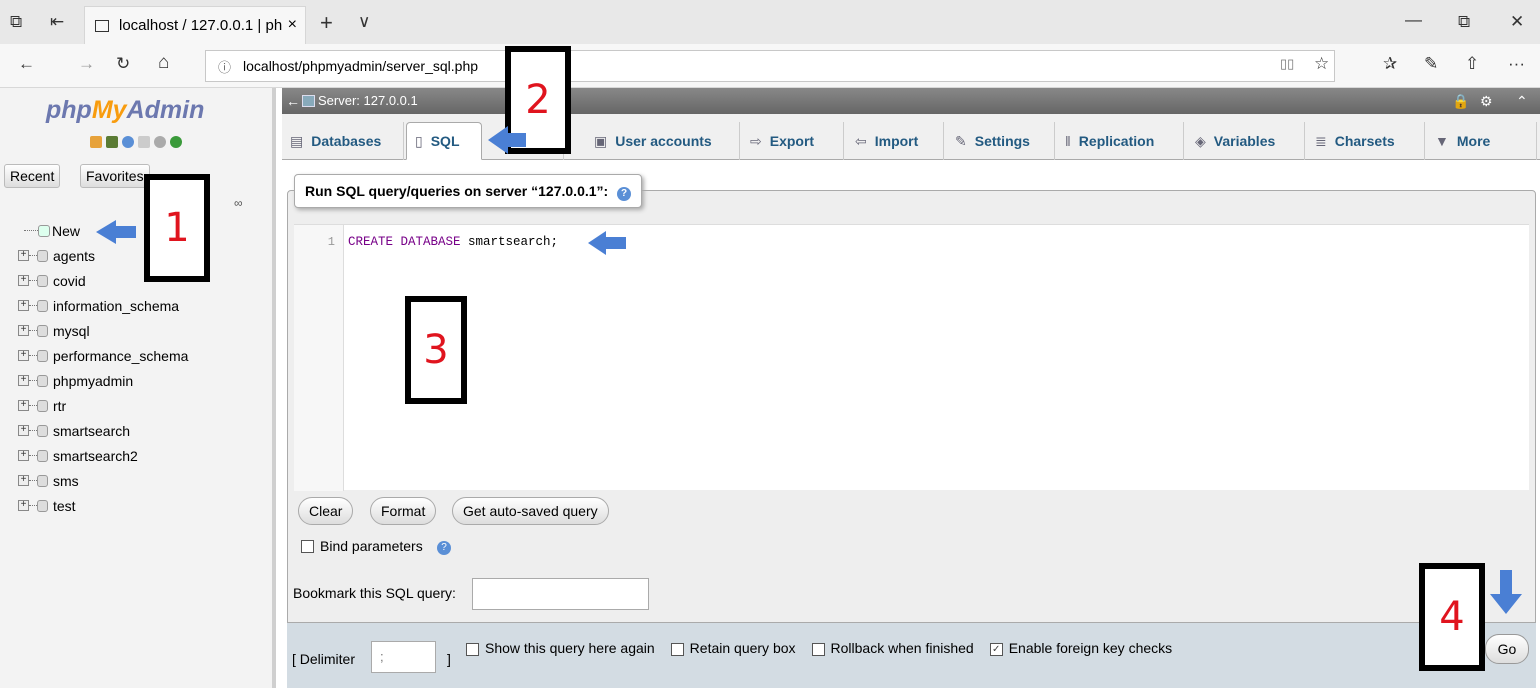 Image resolution: width=1540 pixels, height=688 pixels. What do you see at coordinates (607, 243) in the screenshot?
I see `arrow-code` at bounding box center [607, 243].